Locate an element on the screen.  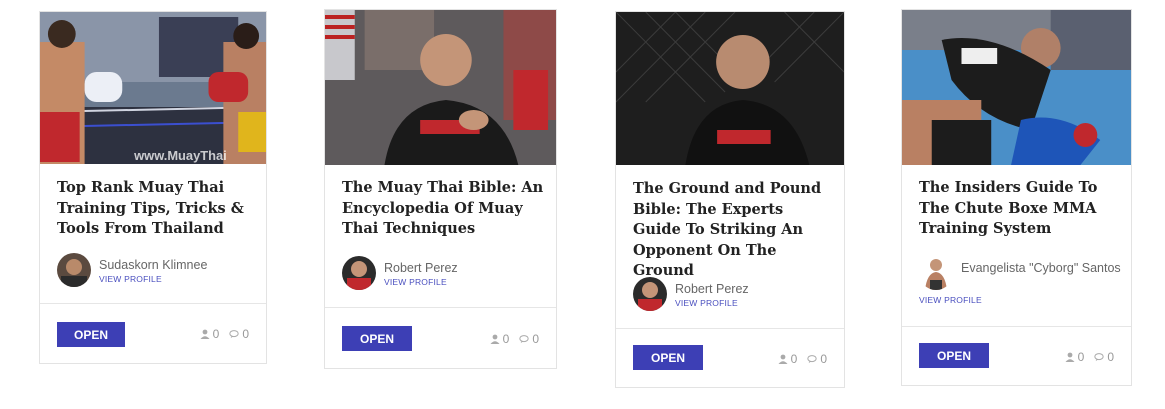
instructor-cage-image is located at coordinates (730, 88).